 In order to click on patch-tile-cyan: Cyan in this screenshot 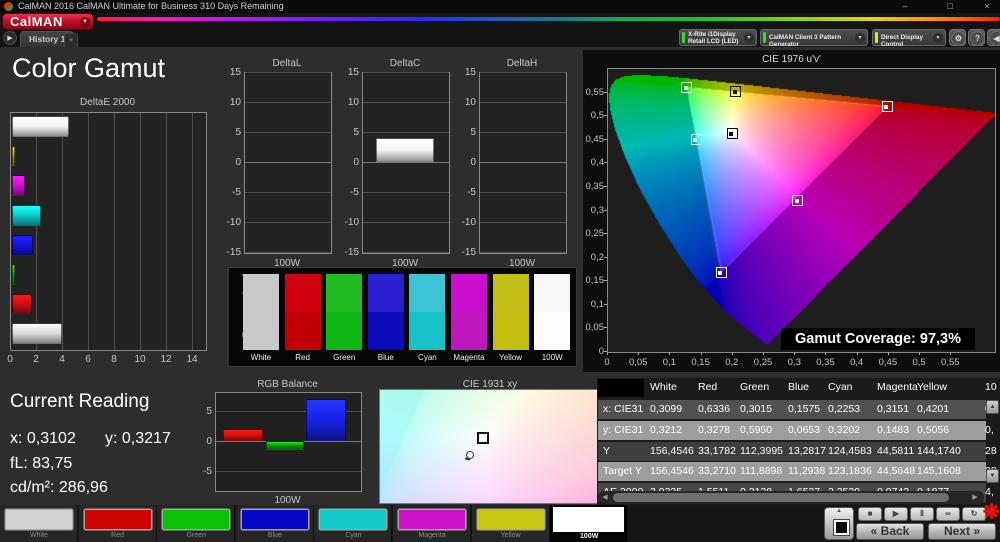, I will do `click(353, 523)`.